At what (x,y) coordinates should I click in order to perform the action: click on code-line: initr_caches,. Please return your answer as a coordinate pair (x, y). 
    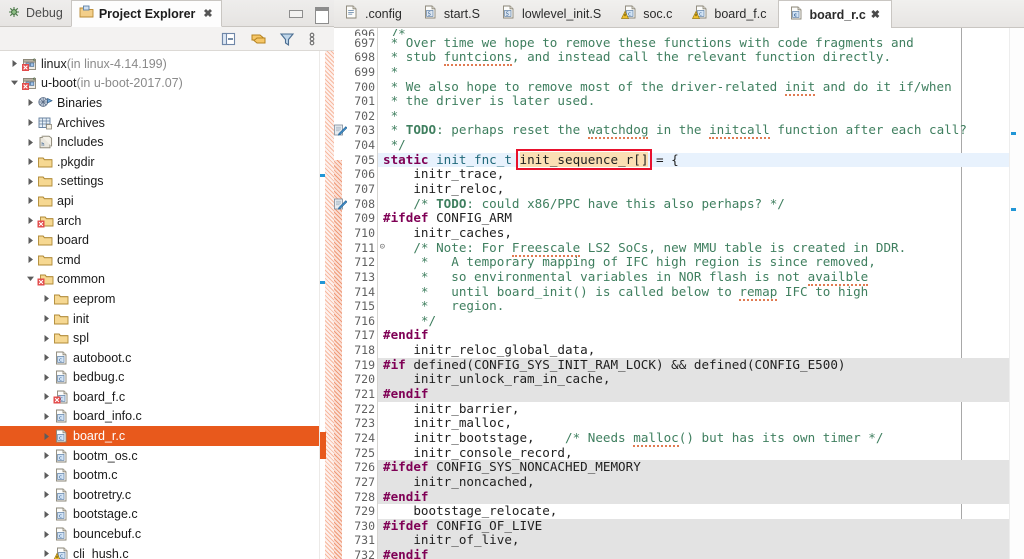
    Looking at the image, I should click on (701, 233).